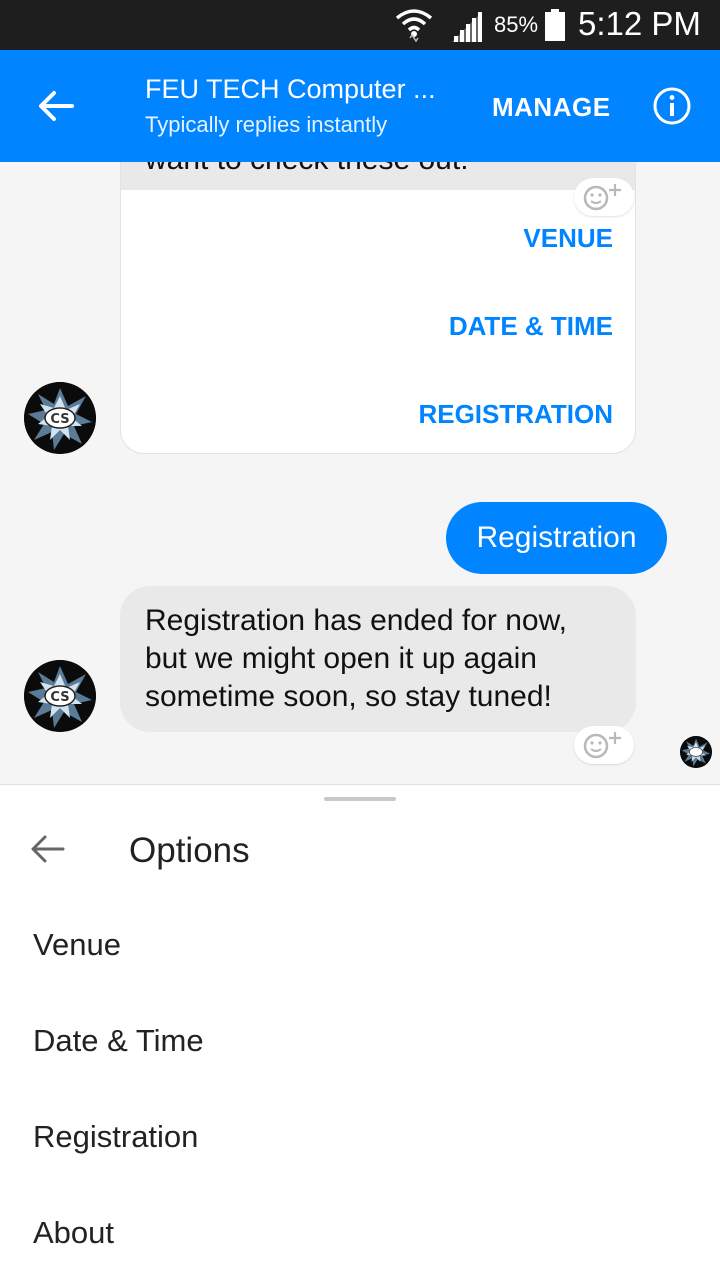 Image resolution: width=720 pixels, height=1280 pixels. I want to click on option-item-about: About, so click(73, 1233).